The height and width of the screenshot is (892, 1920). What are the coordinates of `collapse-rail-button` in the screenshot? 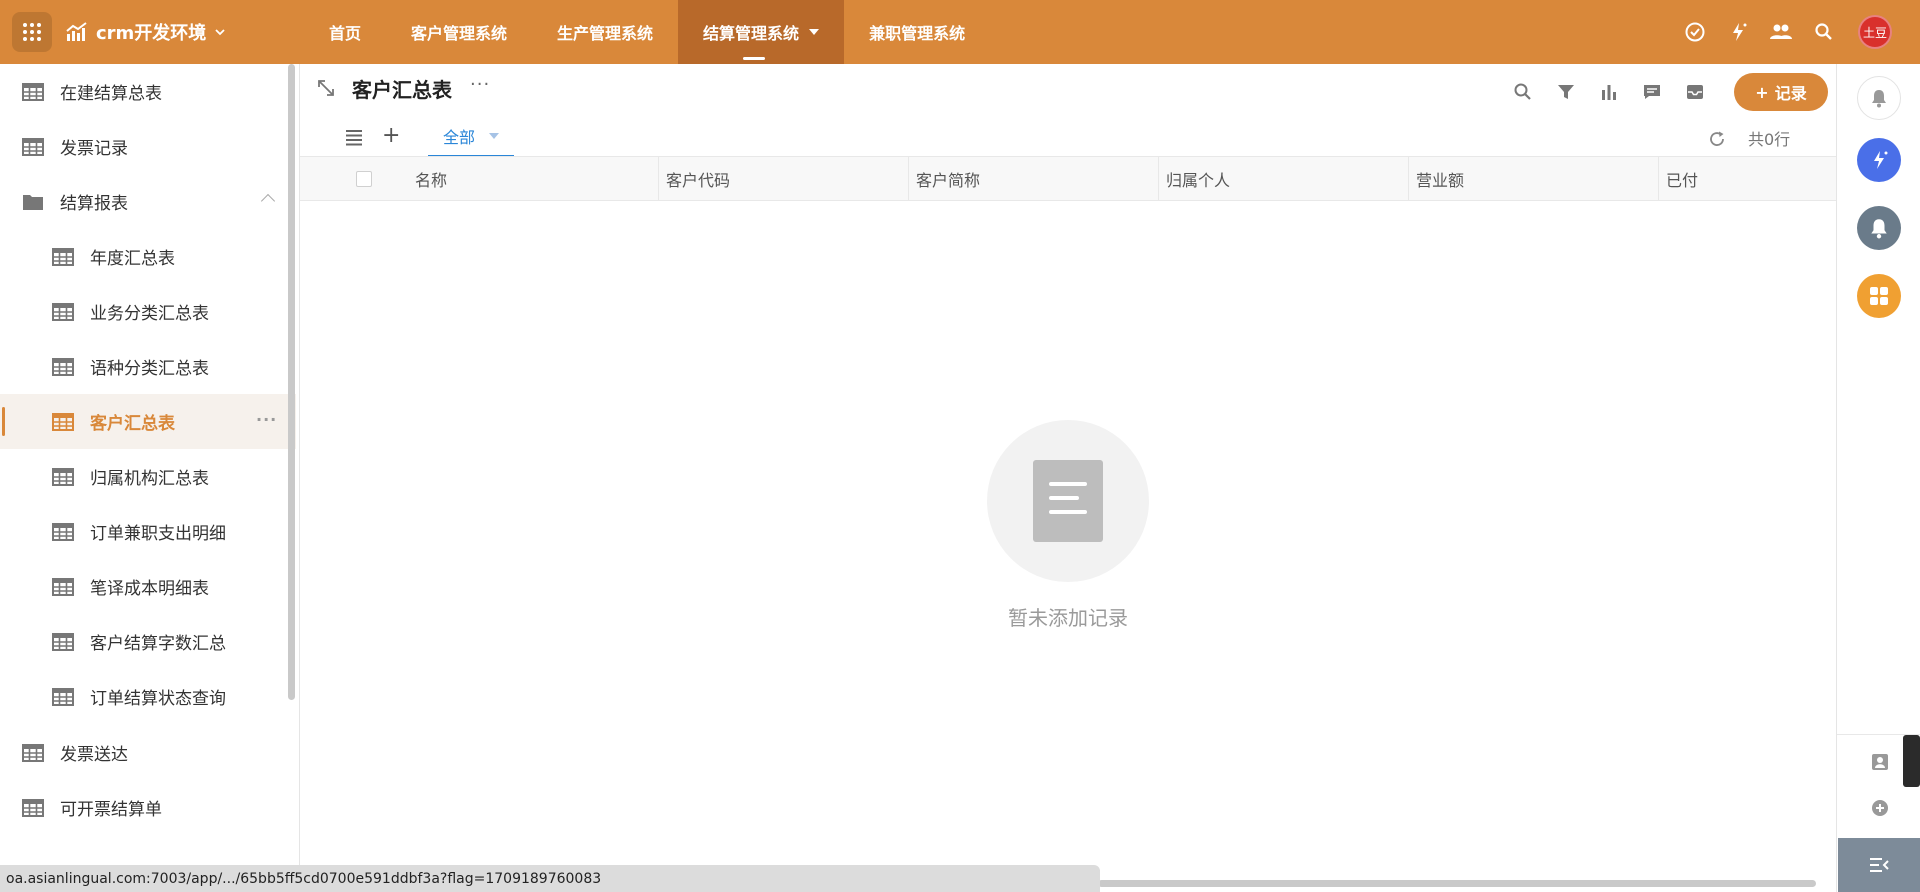 It's located at (1879, 865).